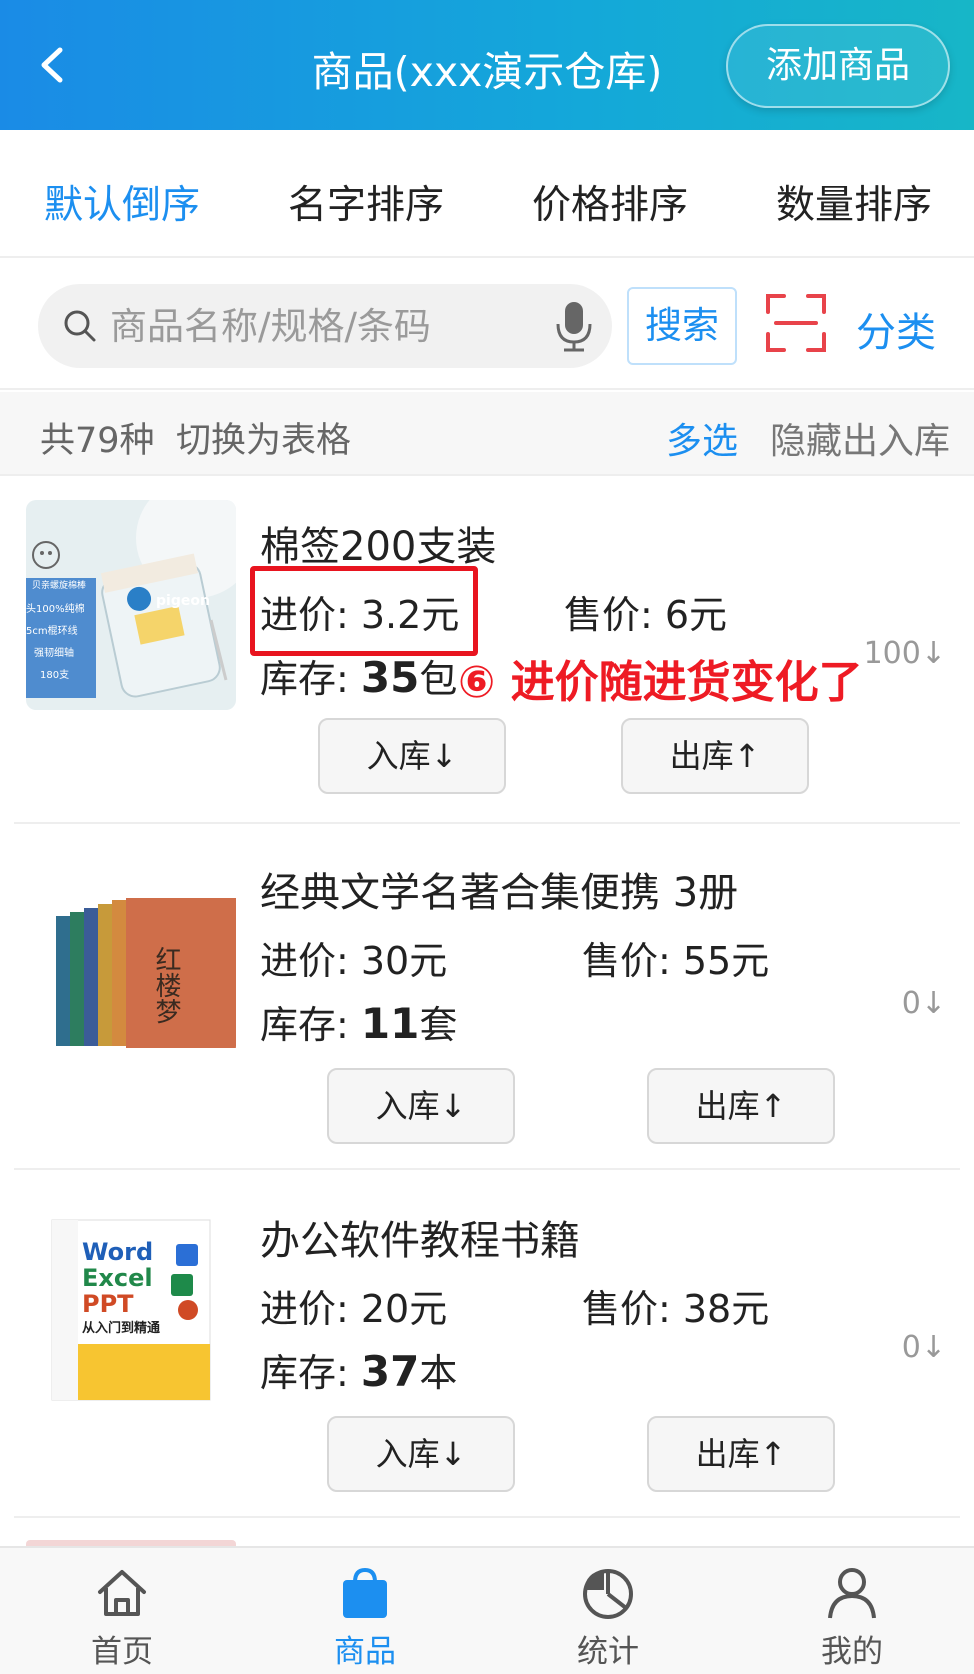 This screenshot has height=1674, width=974. I want to click on product-name: 办公软件教程书籍, so click(420, 1241).